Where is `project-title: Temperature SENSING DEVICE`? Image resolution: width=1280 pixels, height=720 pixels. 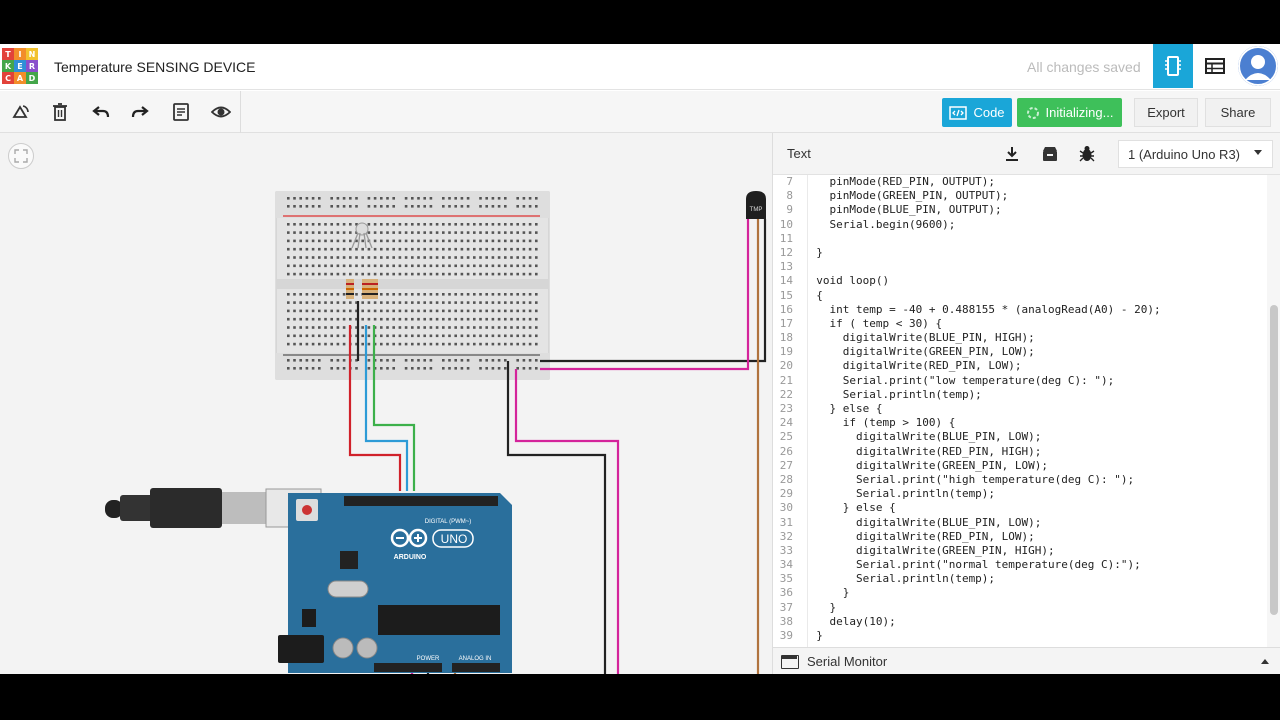
project-title: Temperature SENSING DEVICE is located at coordinates (155, 67).